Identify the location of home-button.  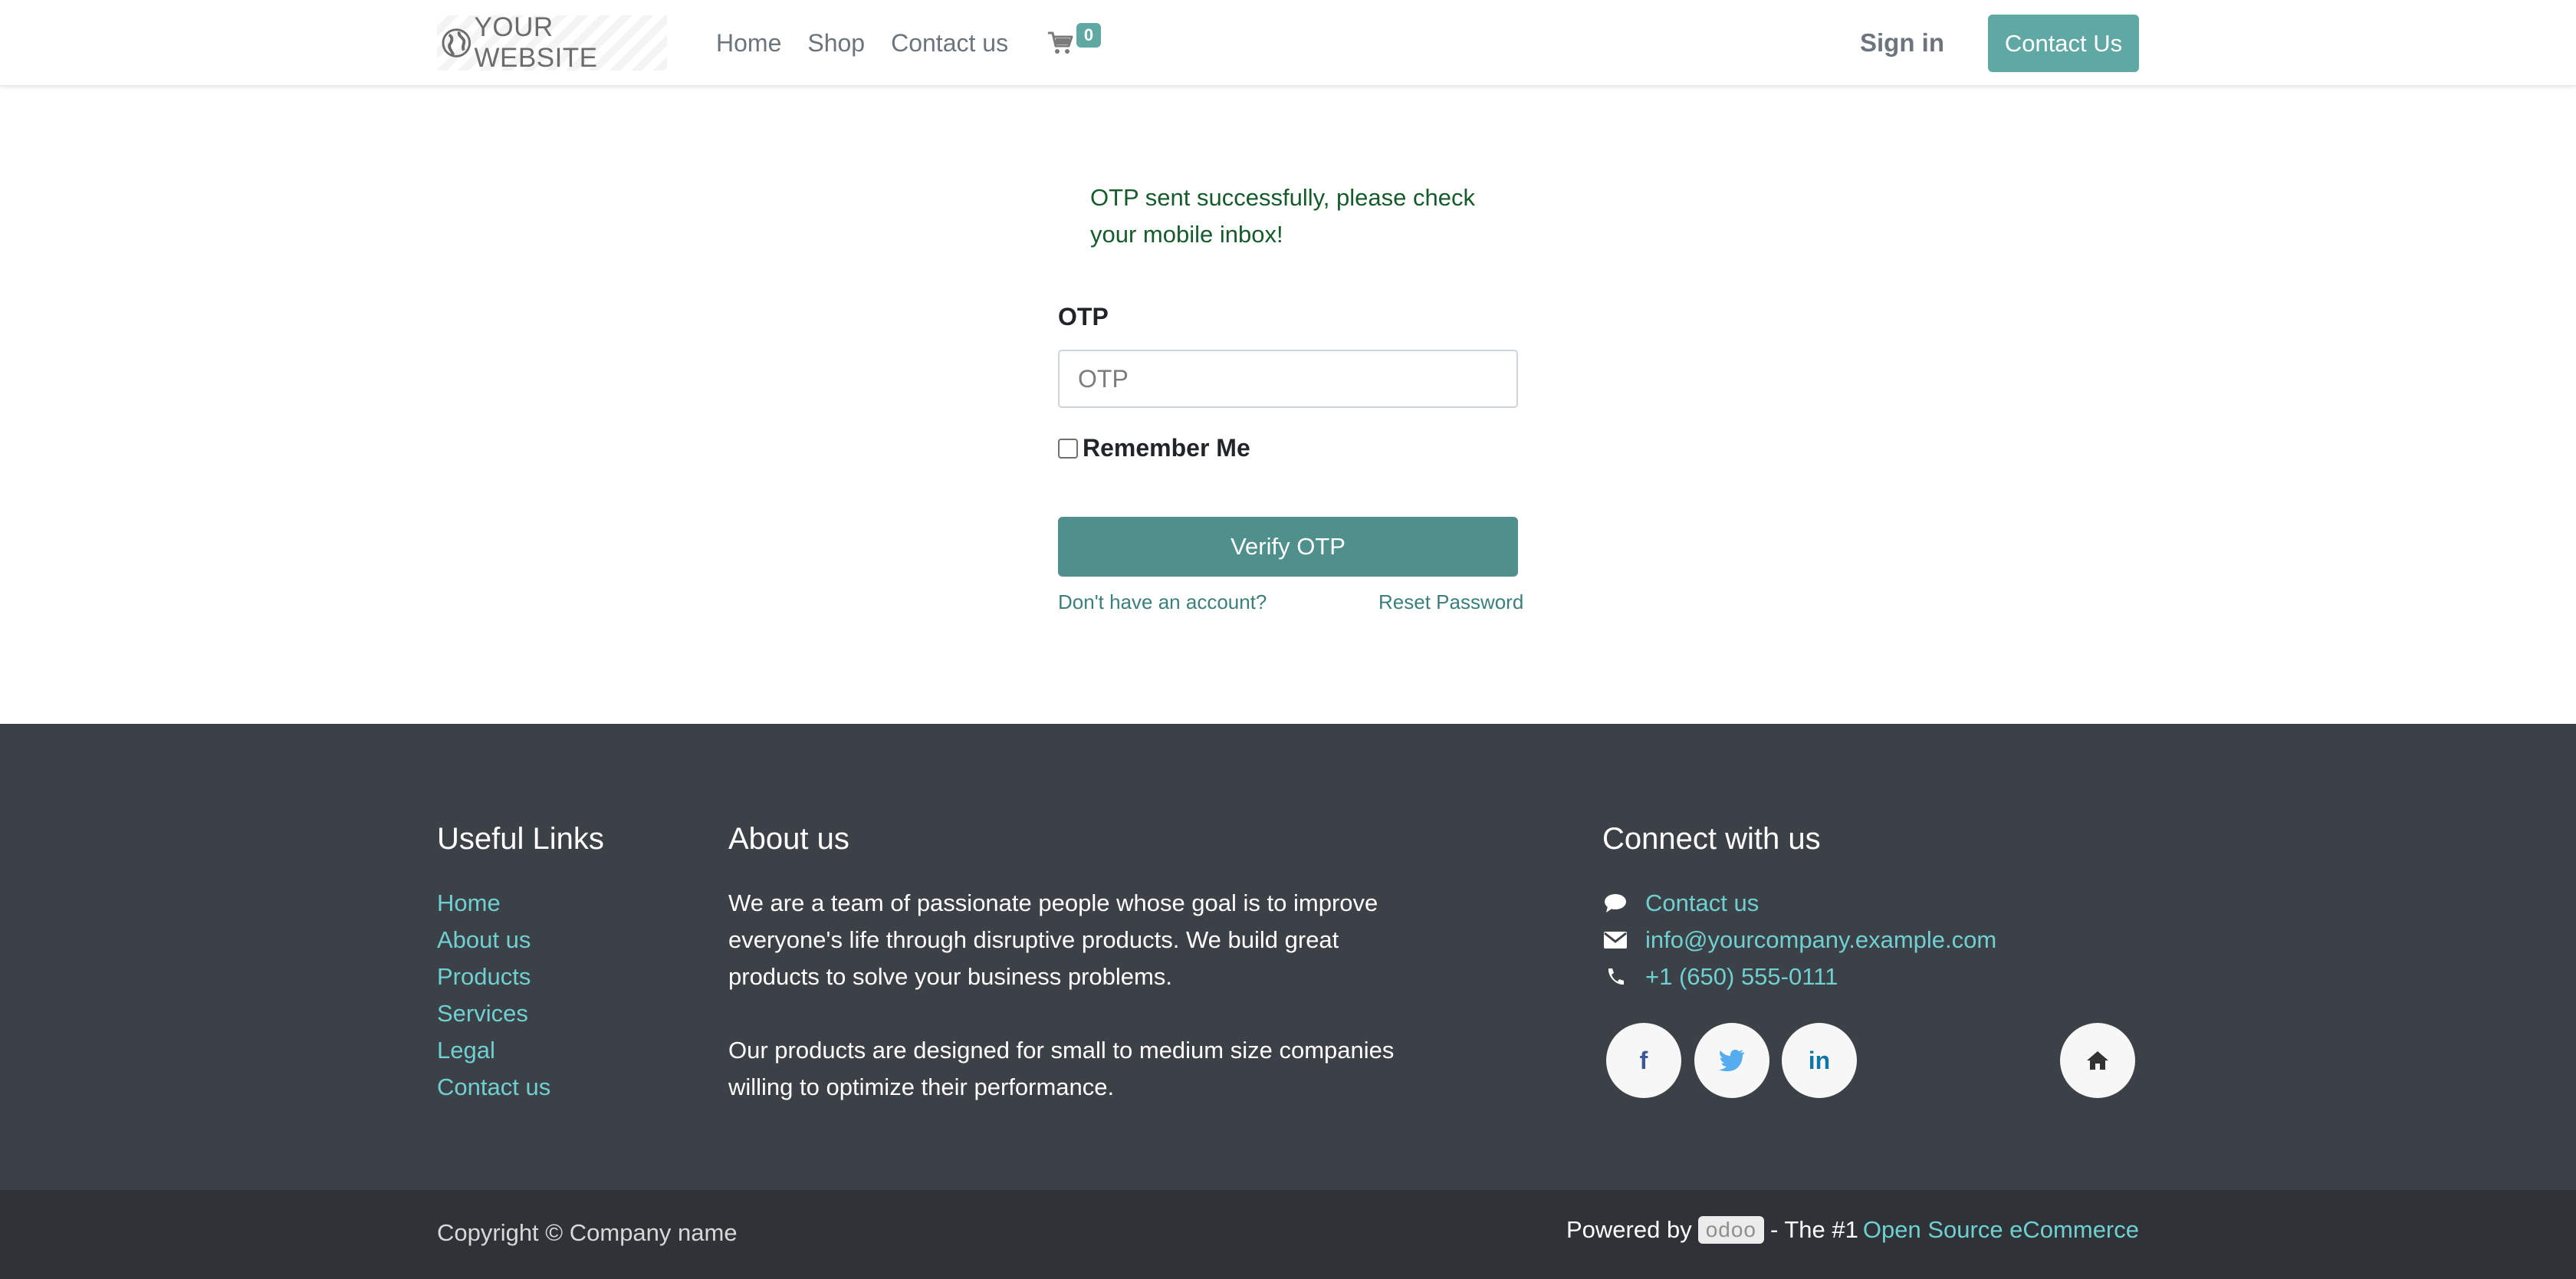
(2098, 1060).